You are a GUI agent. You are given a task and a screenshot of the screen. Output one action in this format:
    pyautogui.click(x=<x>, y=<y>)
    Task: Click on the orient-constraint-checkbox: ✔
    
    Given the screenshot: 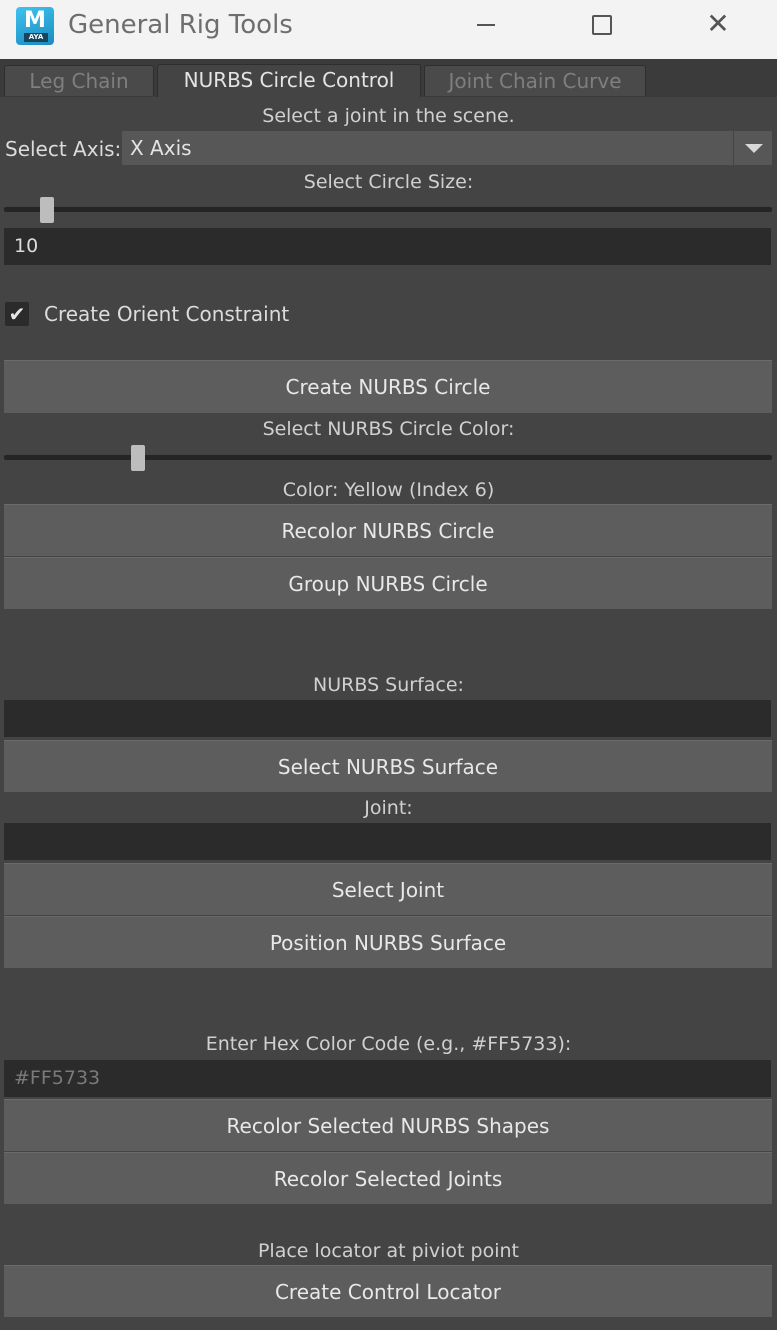 What is the action you would take?
    pyautogui.click(x=17, y=314)
    